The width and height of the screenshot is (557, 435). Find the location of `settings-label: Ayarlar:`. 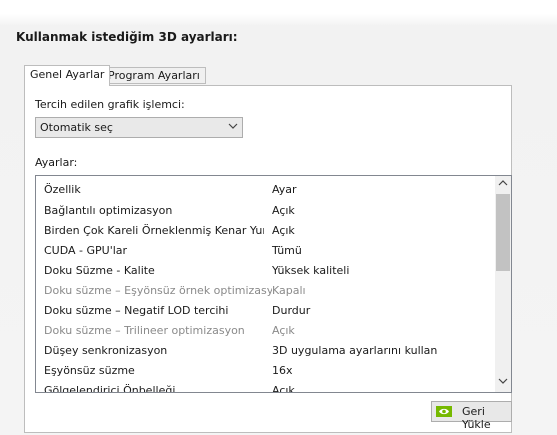

settings-label: Ayarlar: is located at coordinates (56, 162).